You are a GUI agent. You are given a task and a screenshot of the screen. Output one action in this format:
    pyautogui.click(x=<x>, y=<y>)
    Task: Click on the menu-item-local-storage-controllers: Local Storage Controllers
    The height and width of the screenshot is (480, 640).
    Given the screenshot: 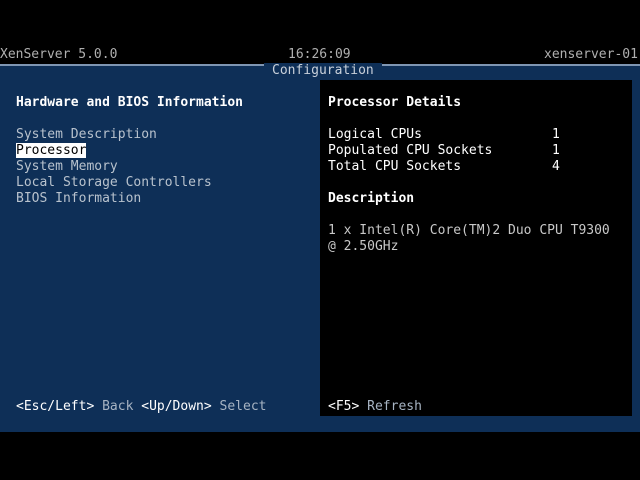 What is the action you would take?
    pyautogui.click(x=114, y=183)
    